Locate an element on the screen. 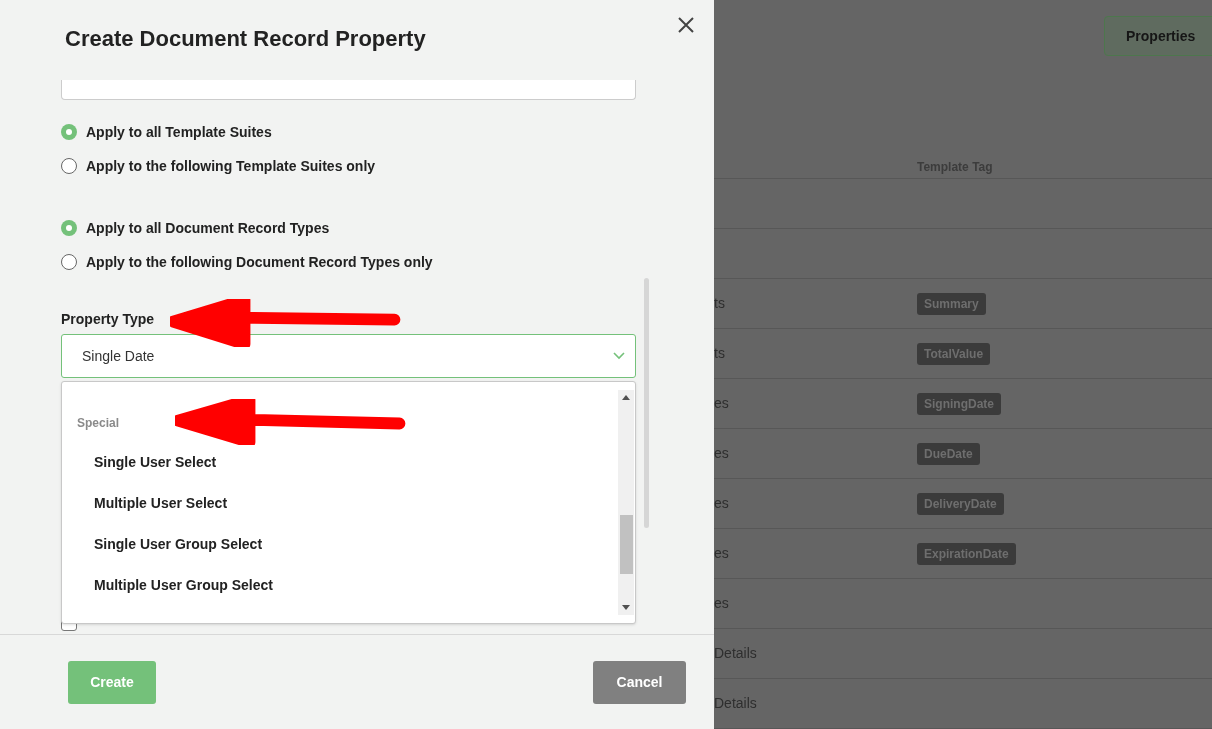 This screenshot has height=729, width=1212. group-heading: Special is located at coordinates (98, 423).